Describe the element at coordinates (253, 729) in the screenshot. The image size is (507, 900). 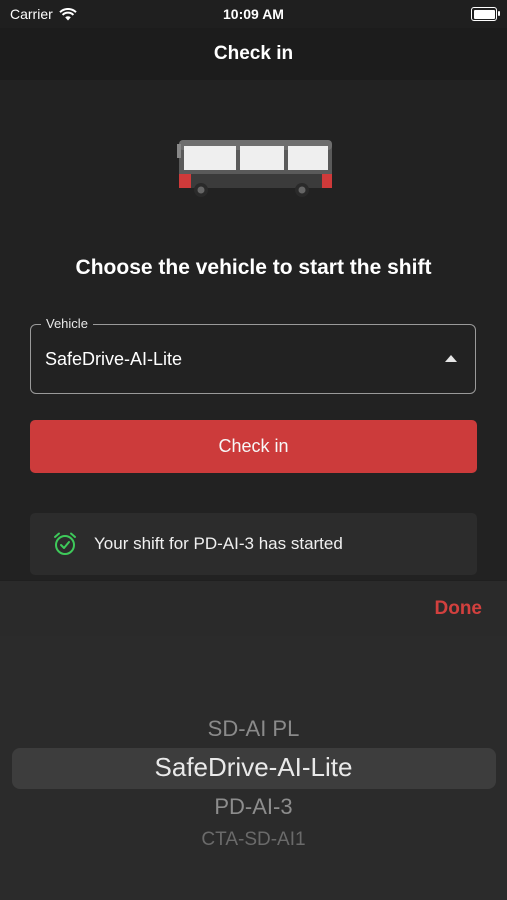
I see `picker-option: SD-AI PL` at that location.